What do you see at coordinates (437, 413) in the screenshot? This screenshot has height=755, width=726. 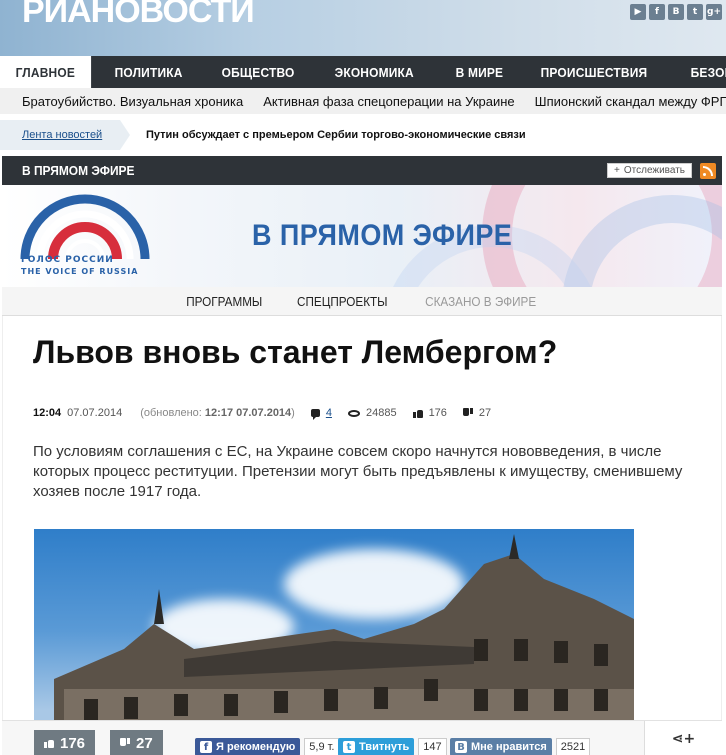 I see `likes-count: 176` at bounding box center [437, 413].